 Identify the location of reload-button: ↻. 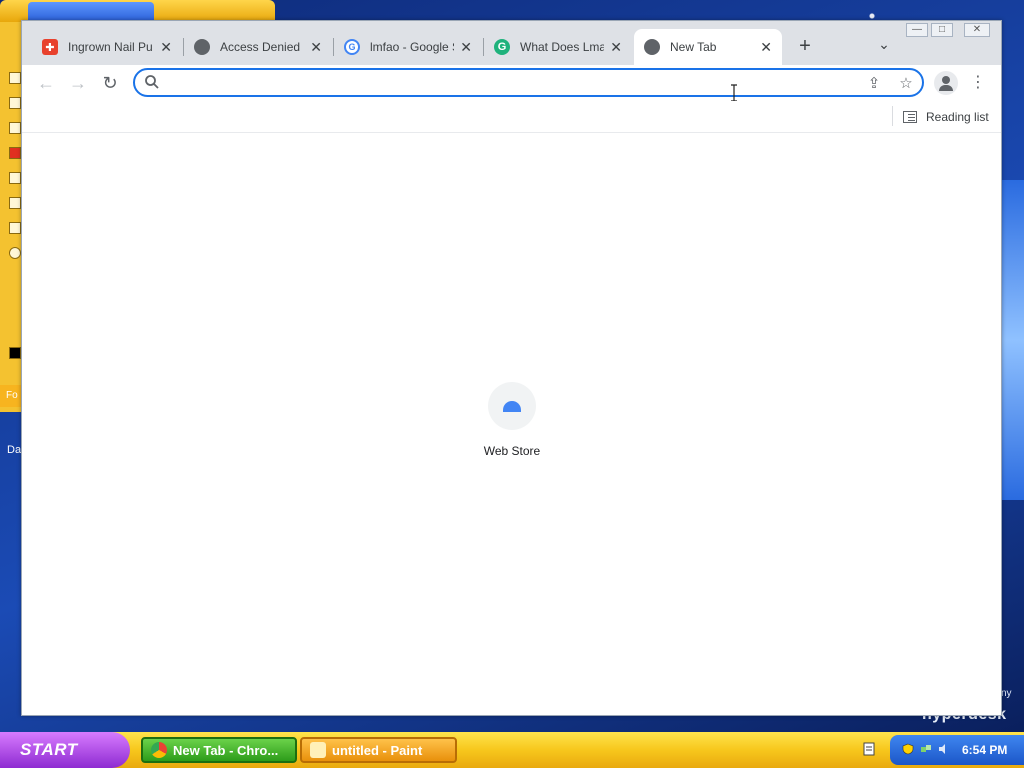
(110, 83).